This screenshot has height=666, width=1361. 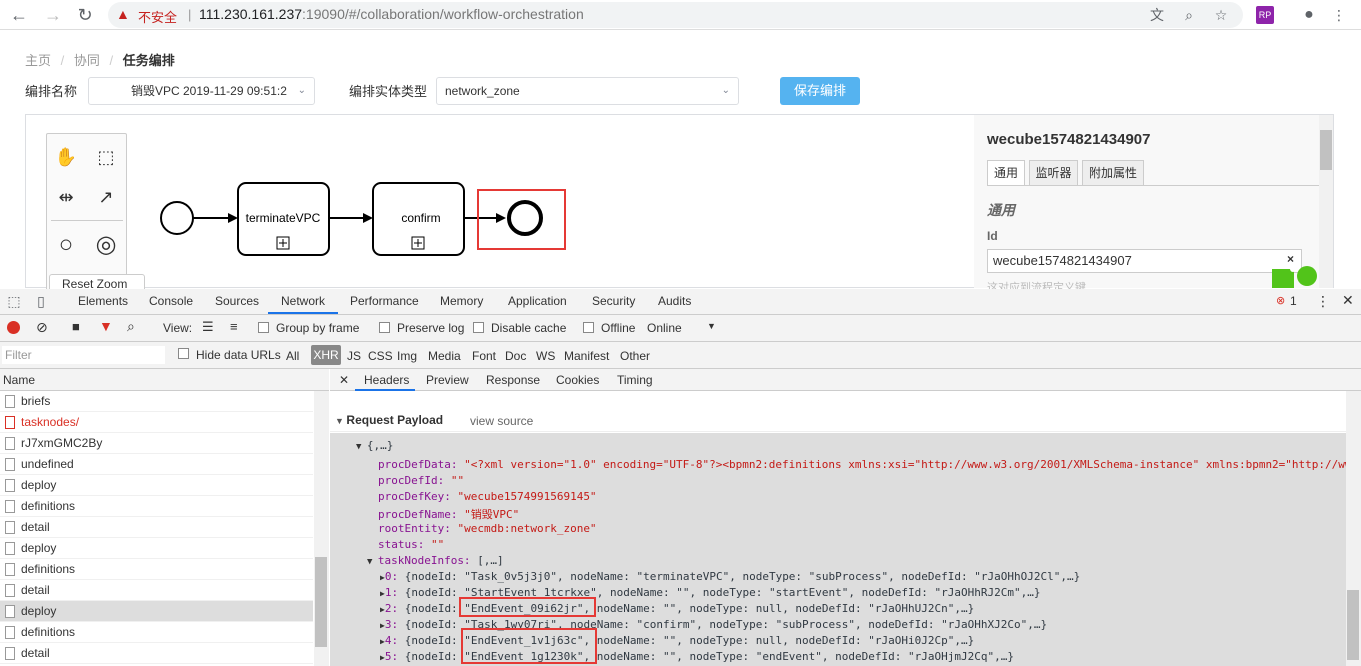 What do you see at coordinates (183, 353) in the screenshot?
I see `hide-data-urls-checkbox` at bounding box center [183, 353].